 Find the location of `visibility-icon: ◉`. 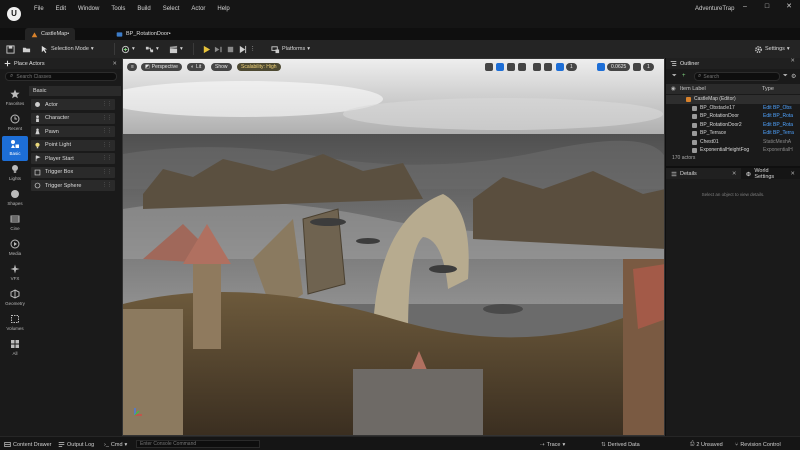

visibility-icon: ◉ is located at coordinates (673, 89).